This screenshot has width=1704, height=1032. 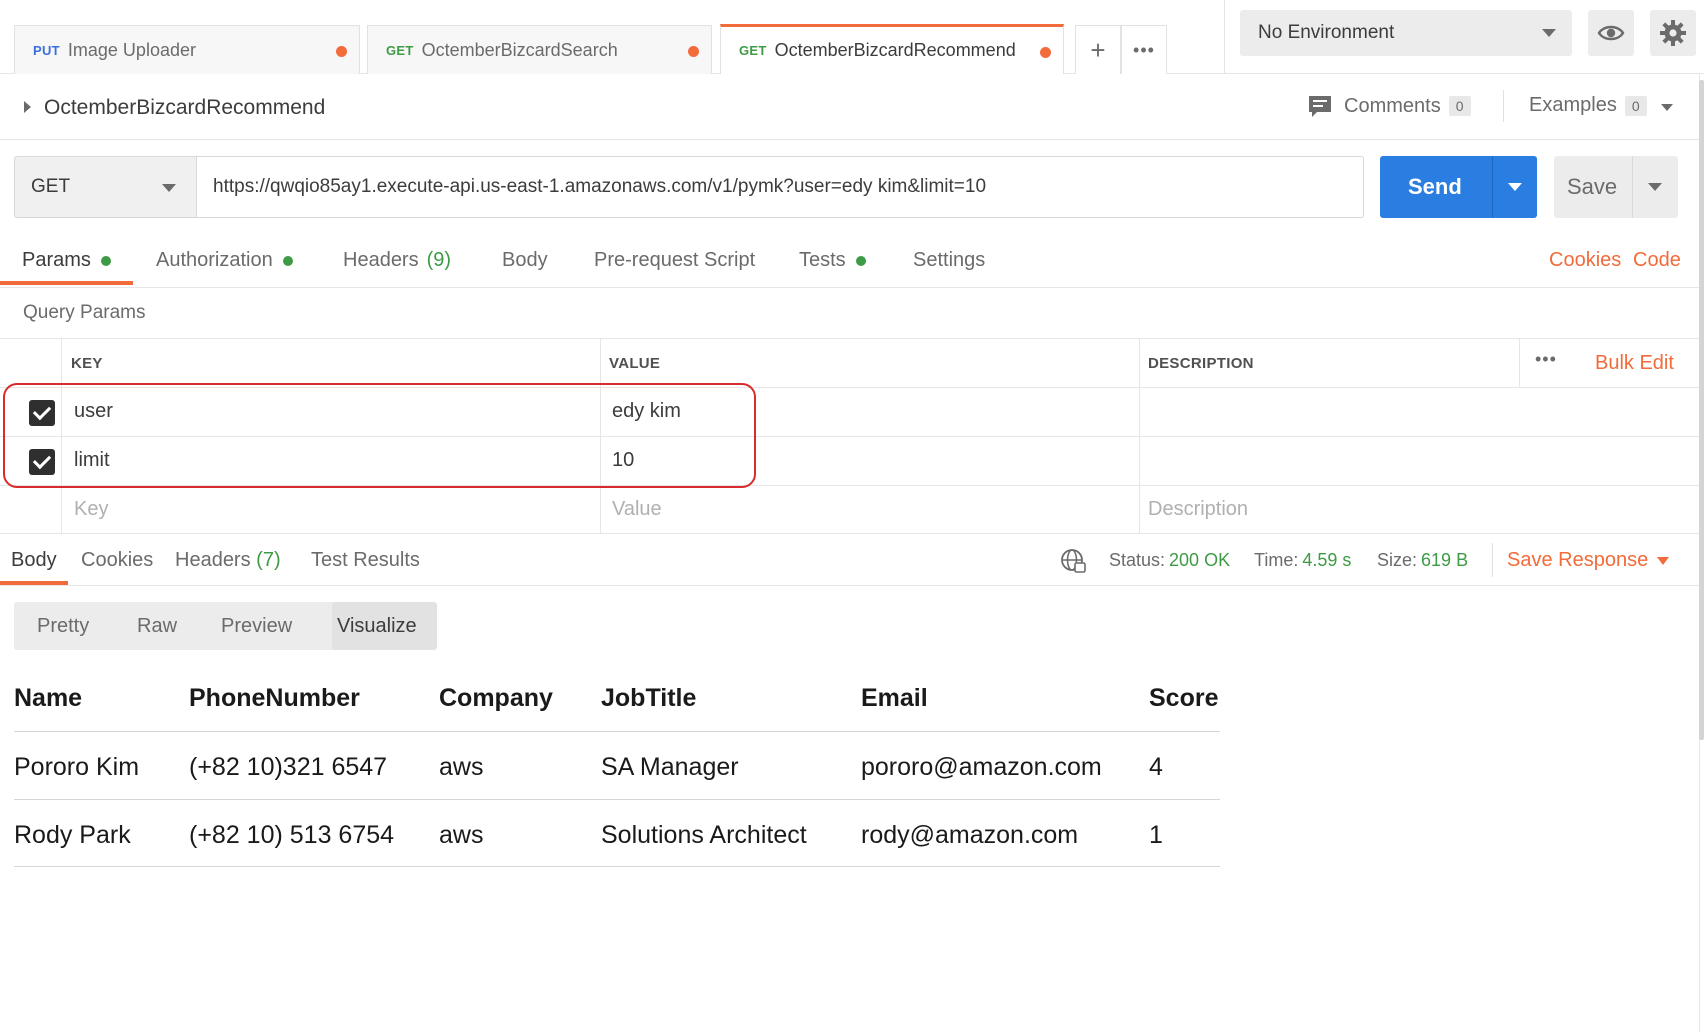 I want to click on cell-phone: (+82 10) 513 6754, so click(x=292, y=835).